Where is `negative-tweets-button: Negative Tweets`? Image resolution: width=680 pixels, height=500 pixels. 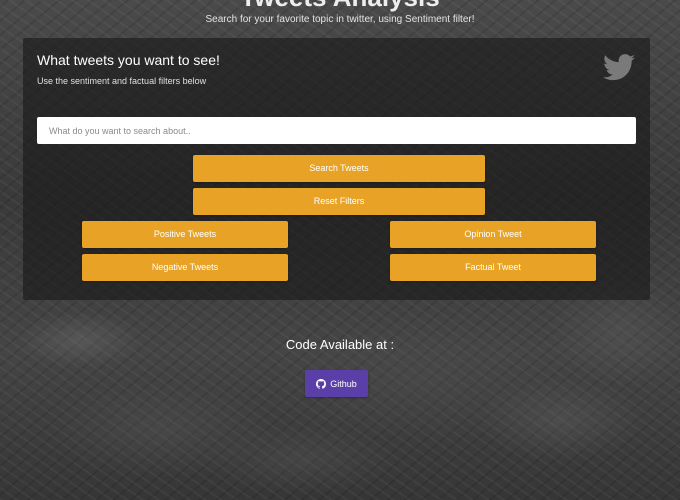 negative-tweets-button: Negative Tweets is located at coordinates (185, 267).